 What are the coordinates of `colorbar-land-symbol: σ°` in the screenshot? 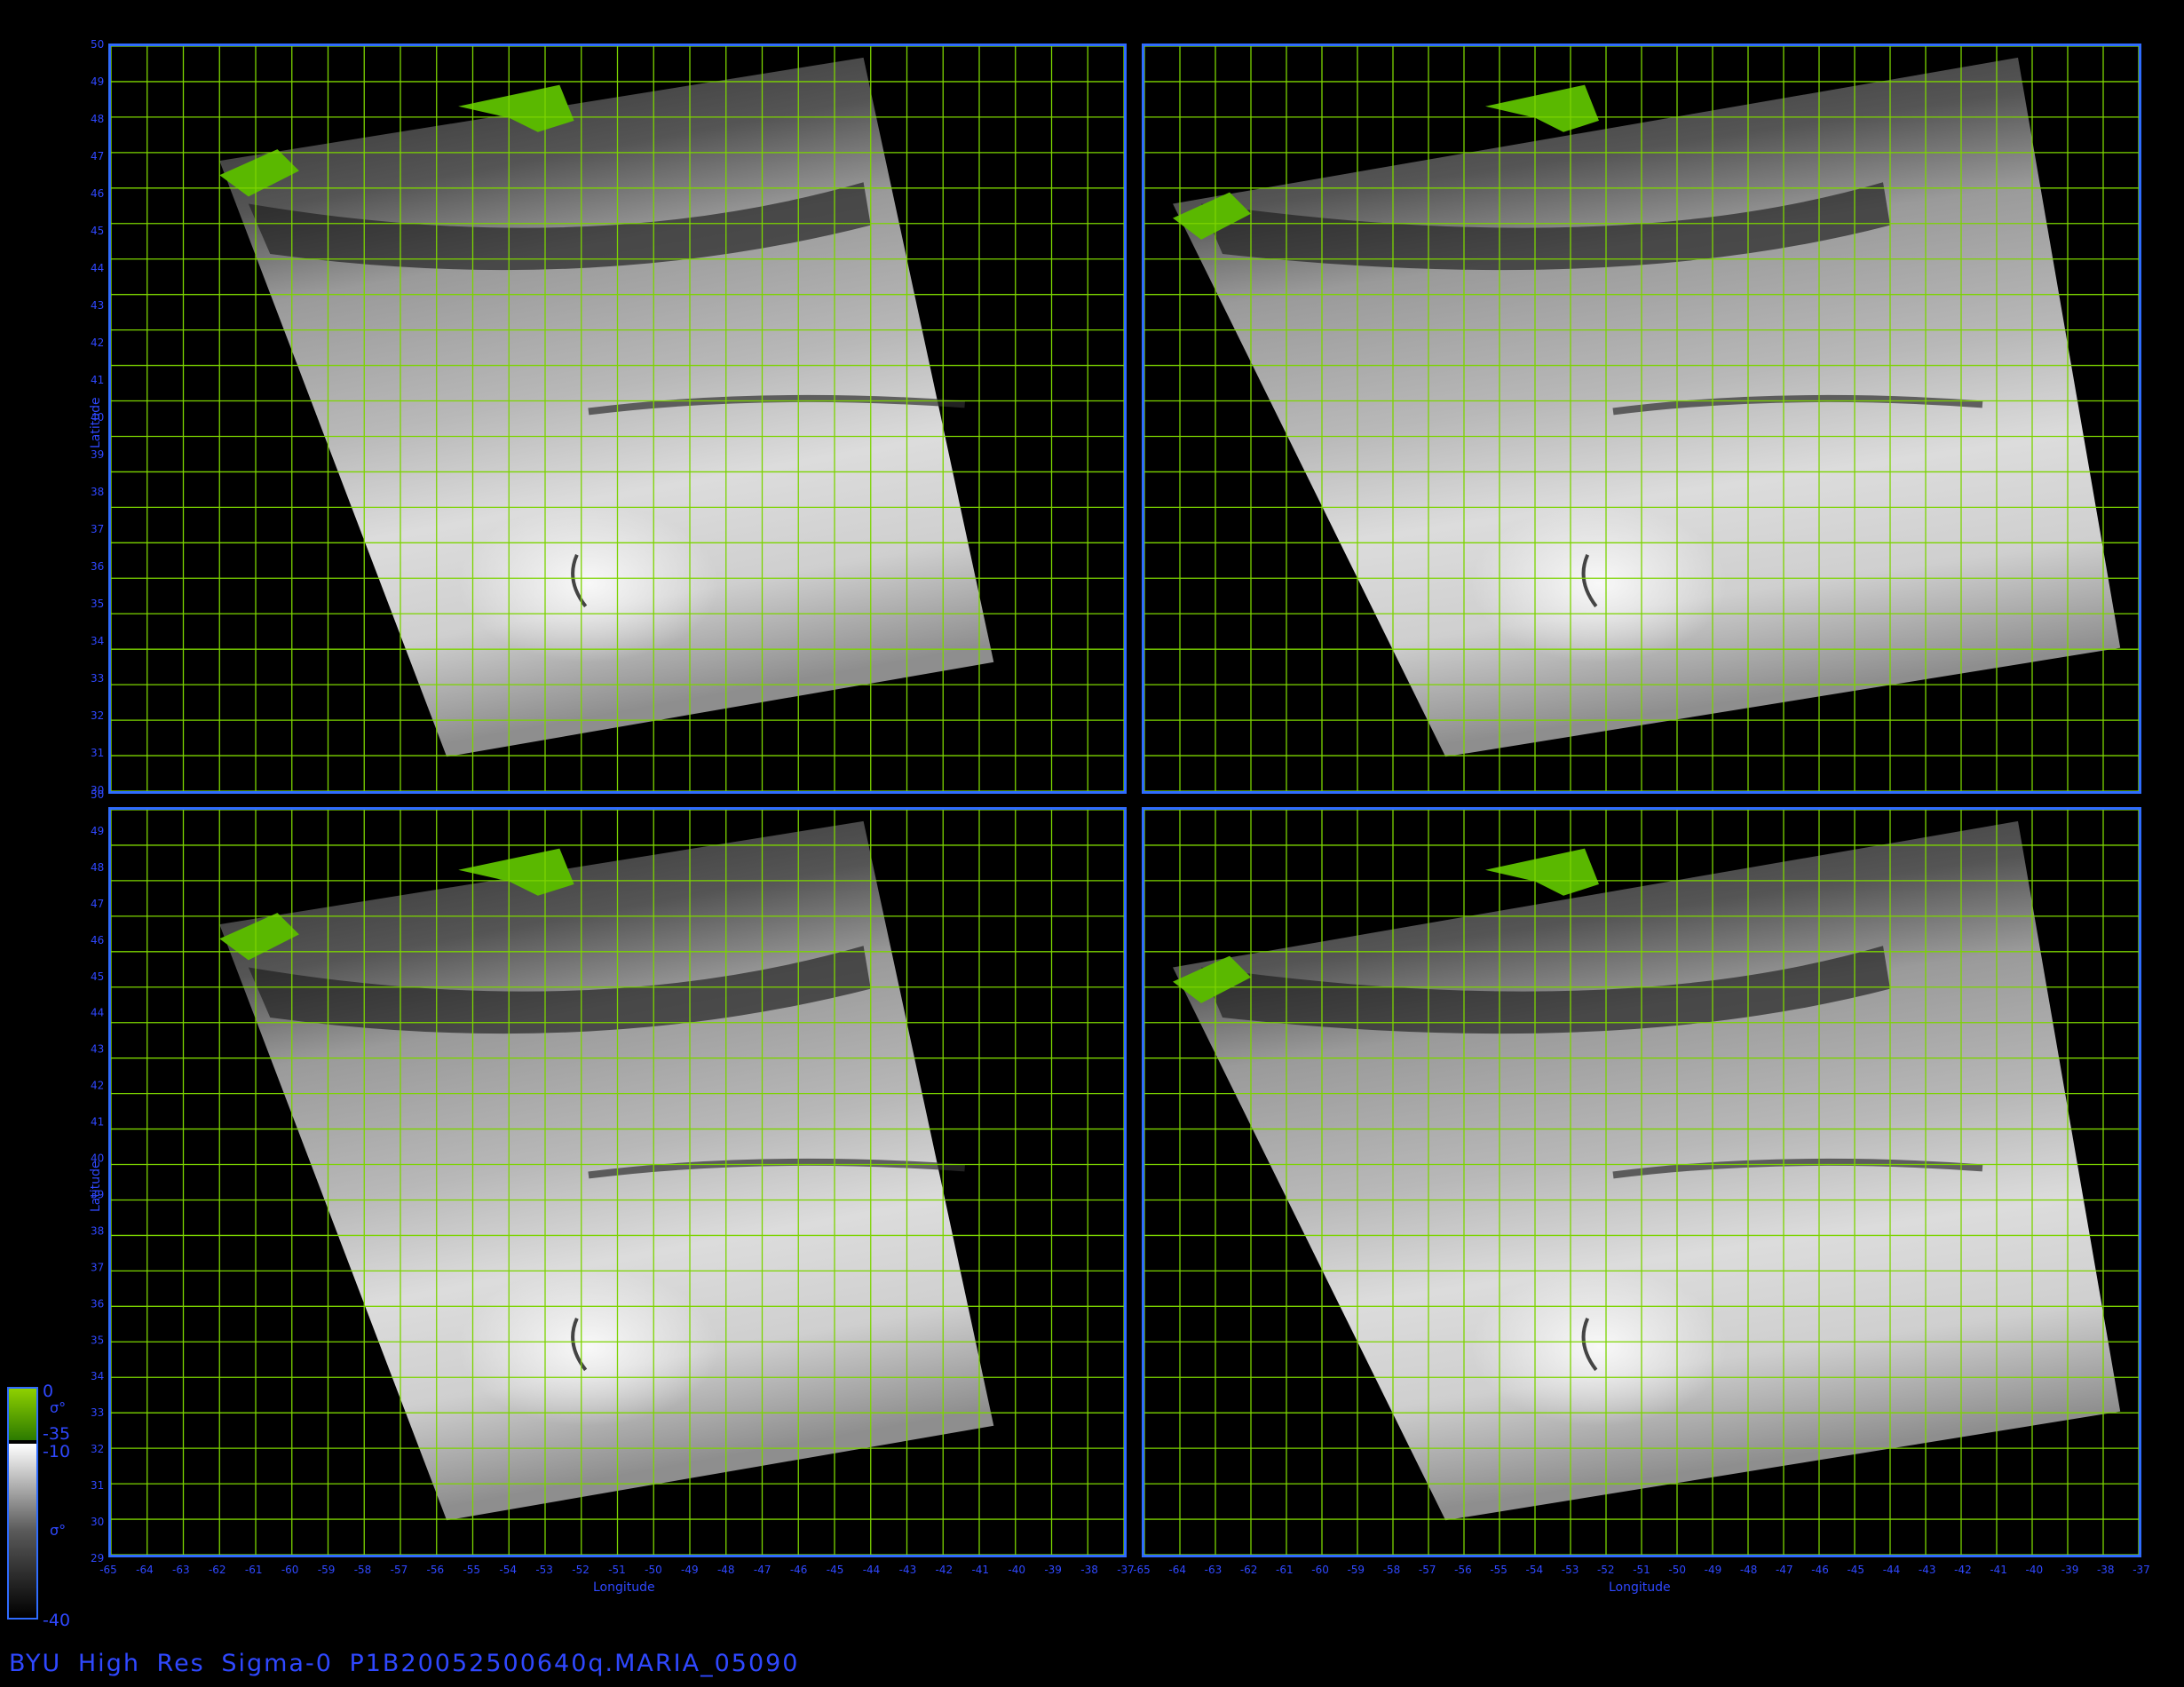 It's located at (58, 1407).